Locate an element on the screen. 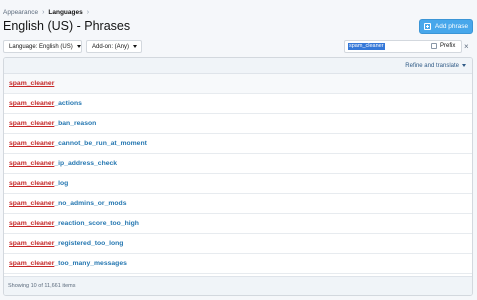  refine-and-translate-menu: Refine and translate is located at coordinates (435, 66).